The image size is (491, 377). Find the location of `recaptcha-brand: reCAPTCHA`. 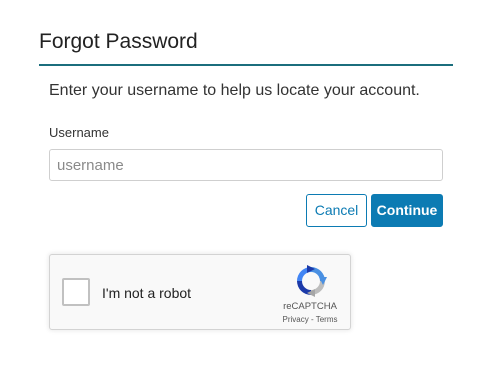

recaptcha-brand: reCAPTCHA is located at coordinates (310, 306).